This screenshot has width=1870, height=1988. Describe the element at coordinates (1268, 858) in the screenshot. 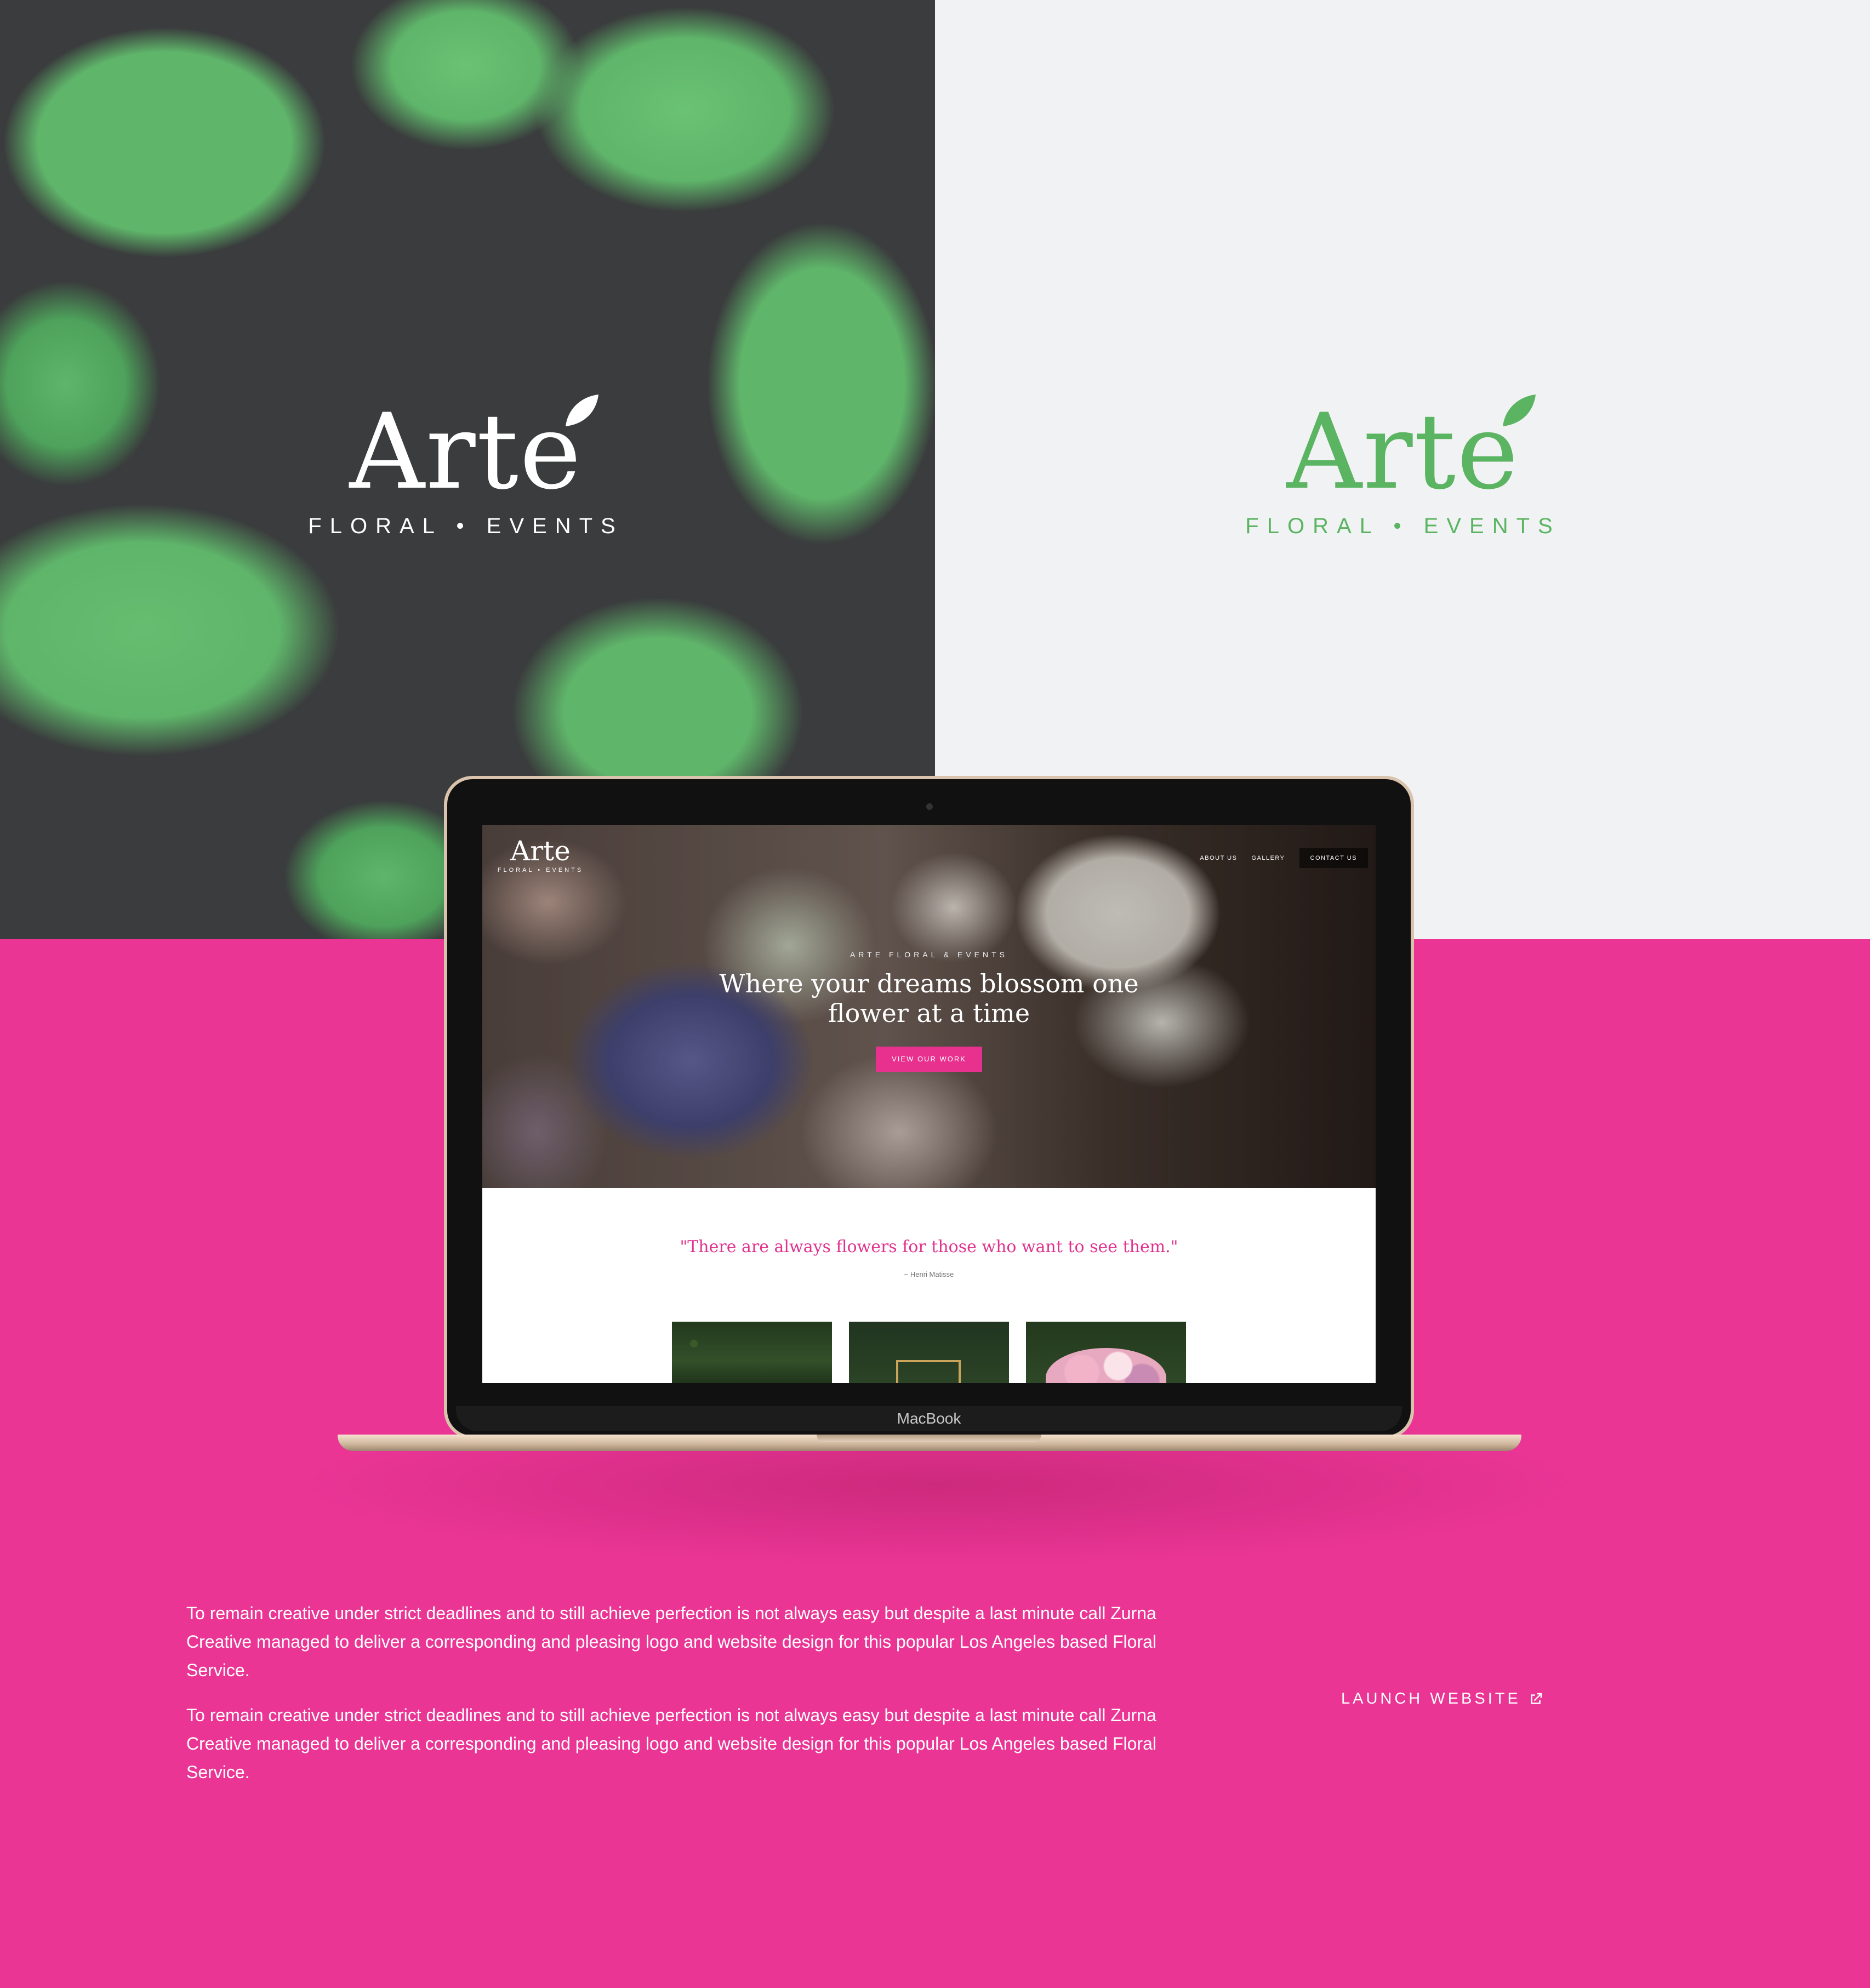

I see `nav-gallery: GALLERY` at that location.